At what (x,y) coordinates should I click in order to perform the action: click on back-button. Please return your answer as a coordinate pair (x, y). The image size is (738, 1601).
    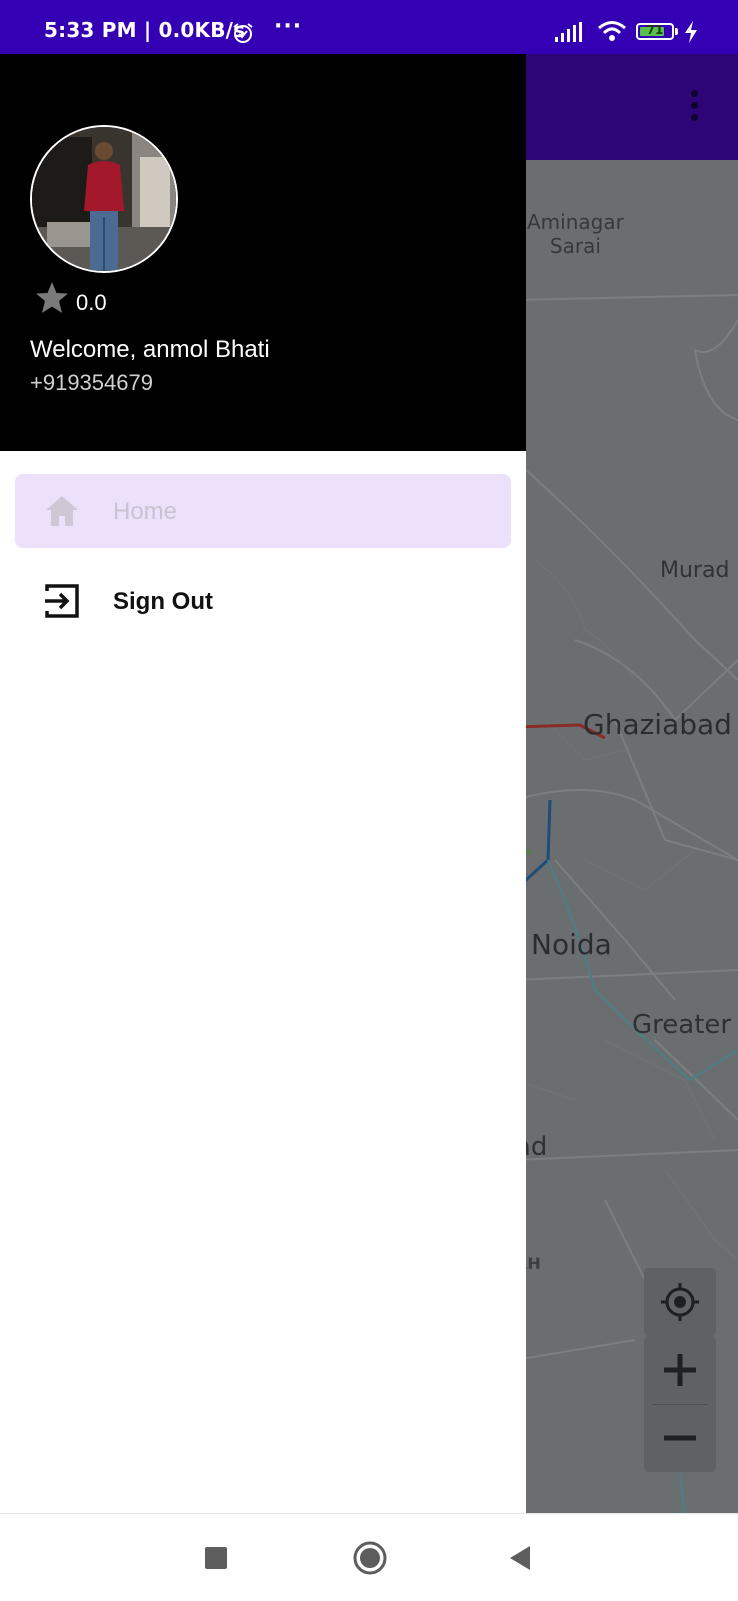
    Looking at the image, I should click on (520, 1558).